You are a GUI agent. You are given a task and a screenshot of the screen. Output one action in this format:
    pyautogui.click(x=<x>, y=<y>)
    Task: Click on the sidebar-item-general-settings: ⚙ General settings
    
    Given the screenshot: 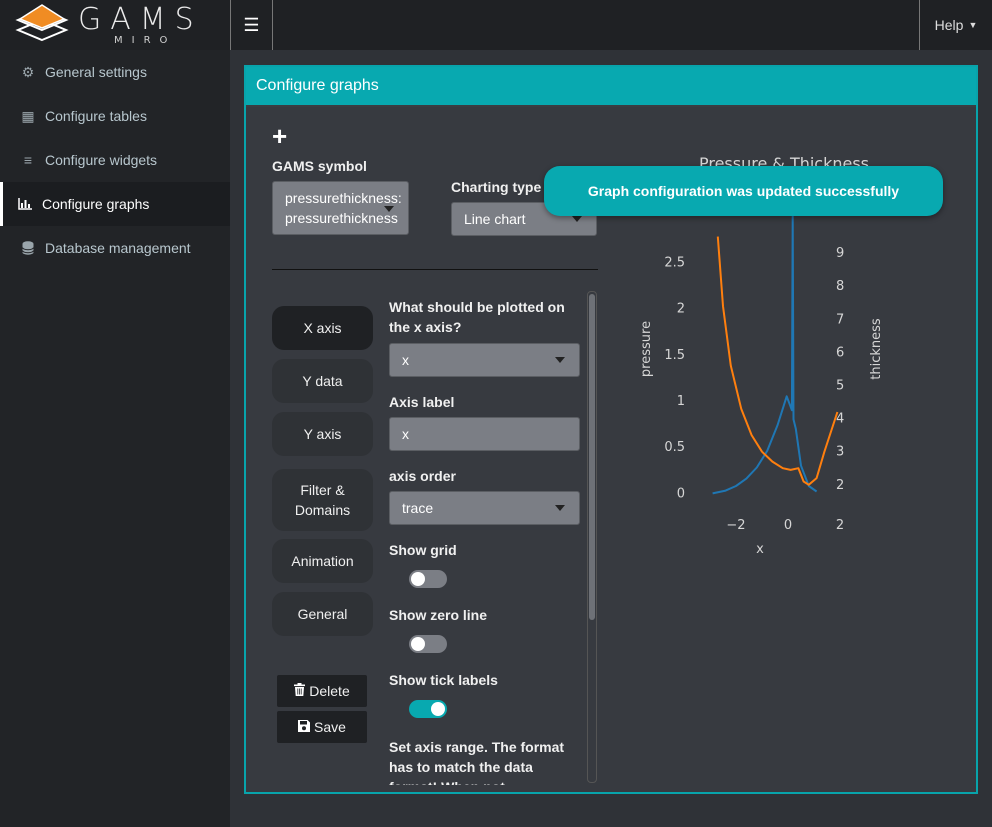 What is the action you would take?
    pyautogui.click(x=115, y=72)
    